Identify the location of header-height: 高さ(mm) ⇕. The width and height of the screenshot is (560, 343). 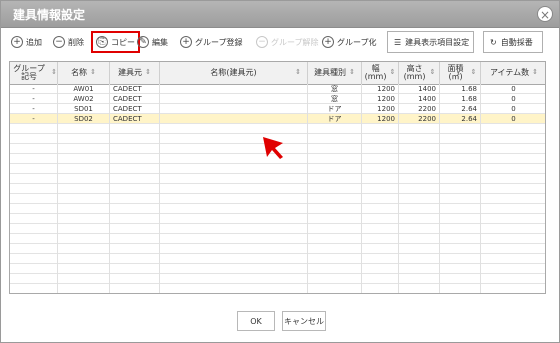
(419, 73).